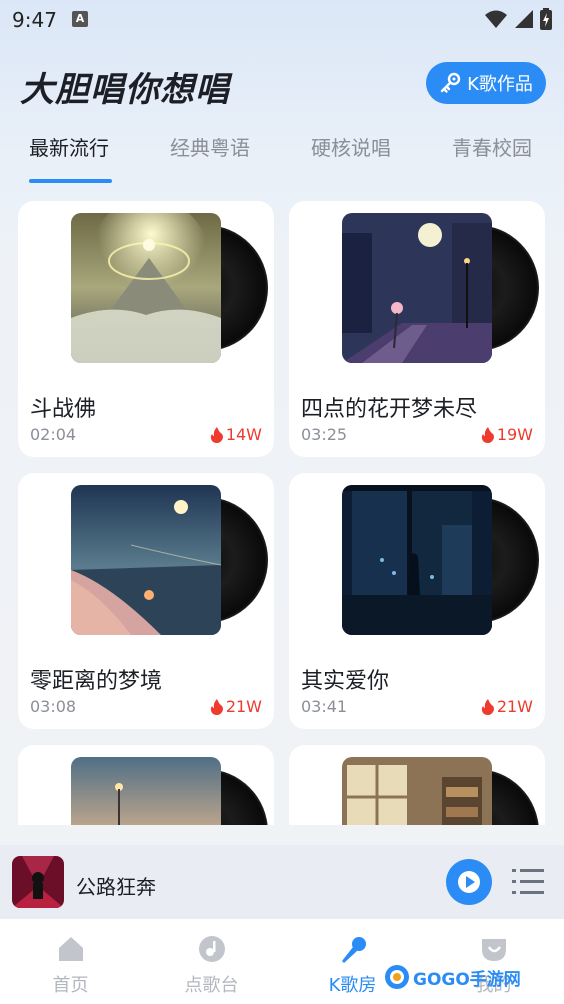 The width and height of the screenshot is (564, 1004). What do you see at coordinates (70, 985) in the screenshot?
I see `nav-label: 首页` at bounding box center [70, 985].